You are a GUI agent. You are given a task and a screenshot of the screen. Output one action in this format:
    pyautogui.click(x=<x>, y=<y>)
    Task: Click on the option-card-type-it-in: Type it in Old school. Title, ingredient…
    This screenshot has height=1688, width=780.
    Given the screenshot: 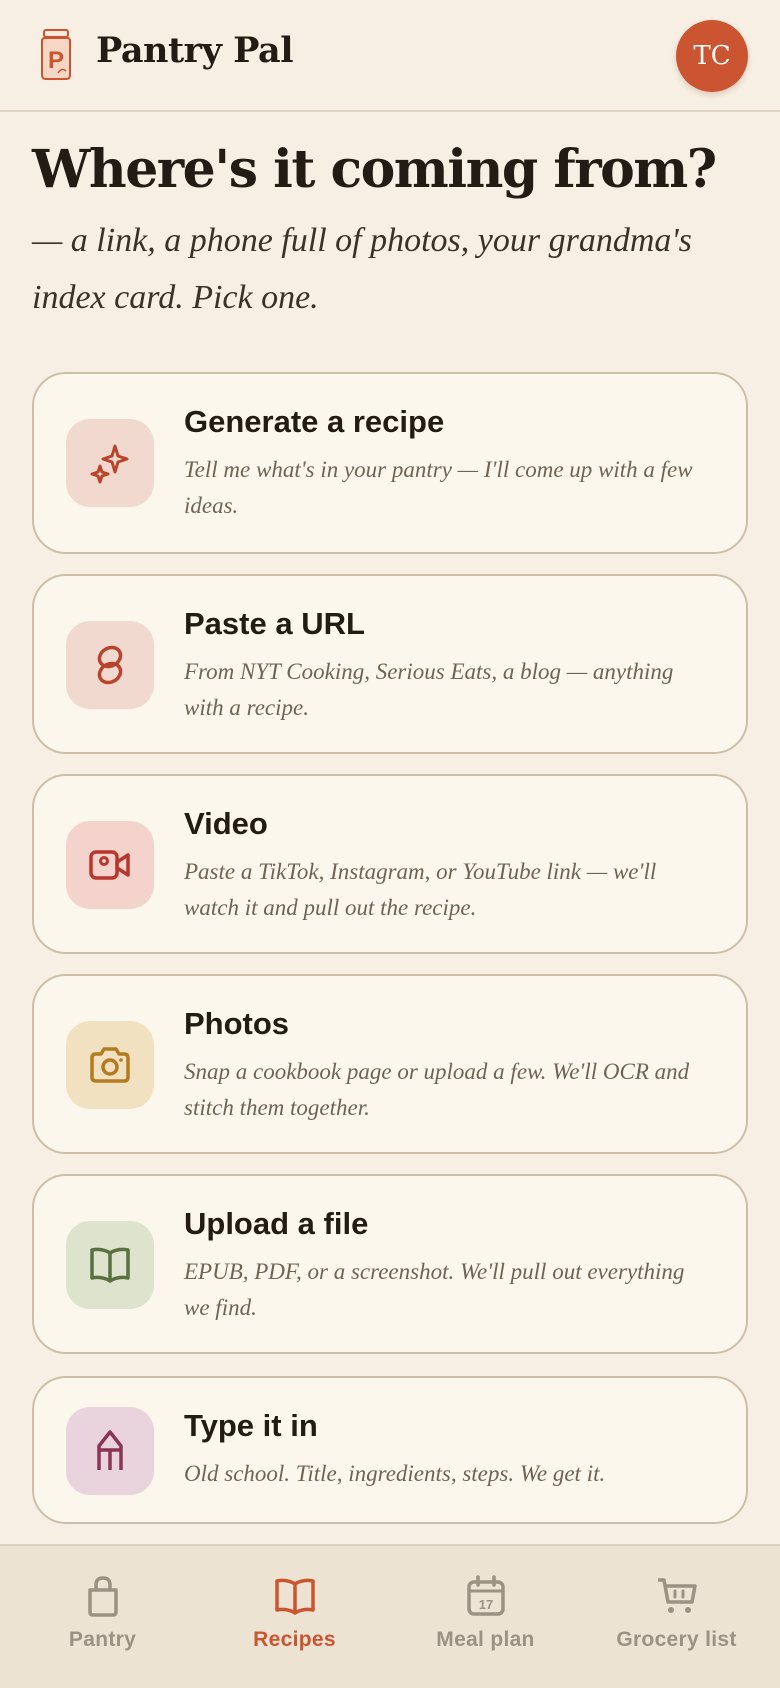 What is the action you would take?
    pyautogui.click(x=390, y=1450)
    